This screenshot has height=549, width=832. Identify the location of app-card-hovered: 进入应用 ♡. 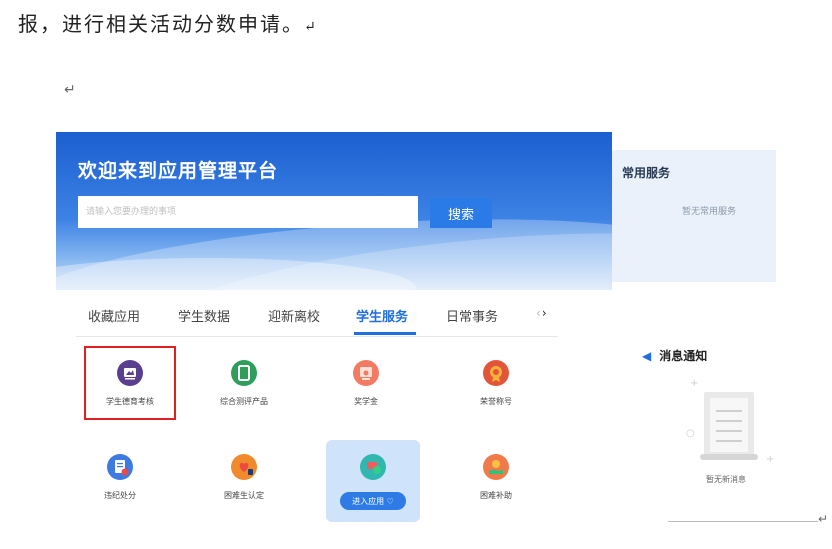
(373, 481).